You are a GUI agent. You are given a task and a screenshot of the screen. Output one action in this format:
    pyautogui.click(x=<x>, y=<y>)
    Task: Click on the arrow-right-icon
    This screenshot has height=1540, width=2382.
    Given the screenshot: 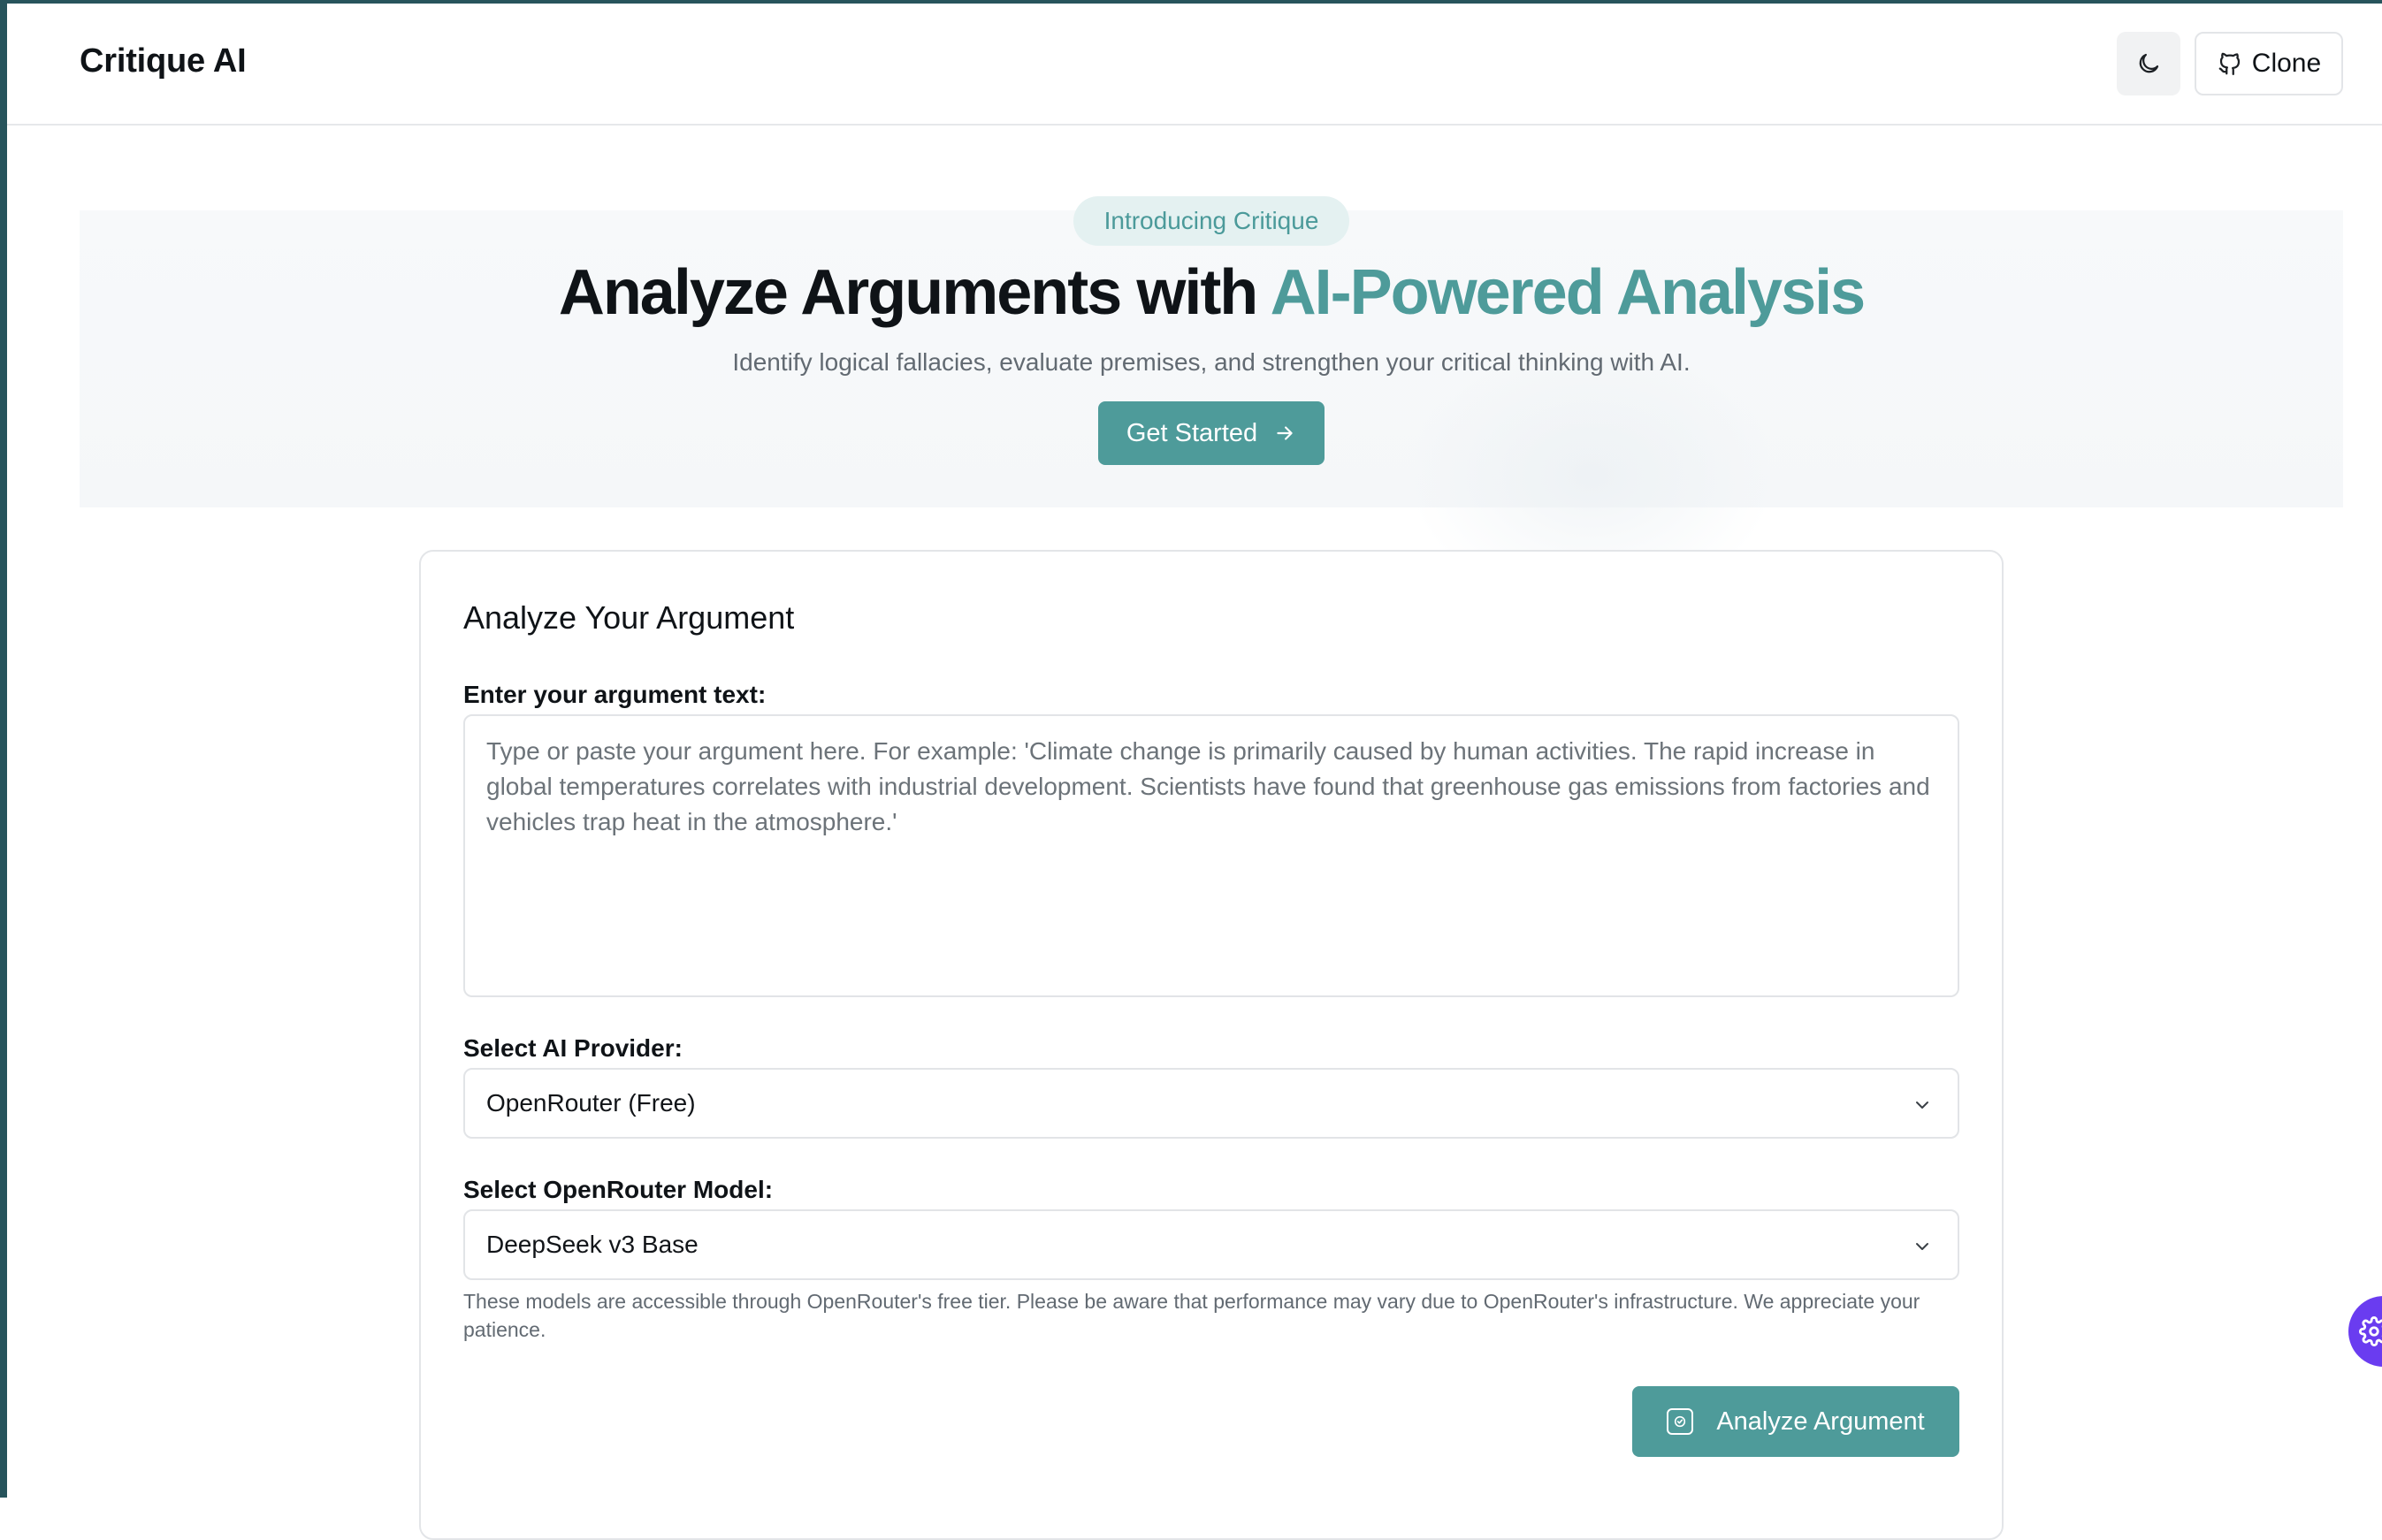 What is the action you would take?
    pyautogui.click(x=1285, y=433)
    